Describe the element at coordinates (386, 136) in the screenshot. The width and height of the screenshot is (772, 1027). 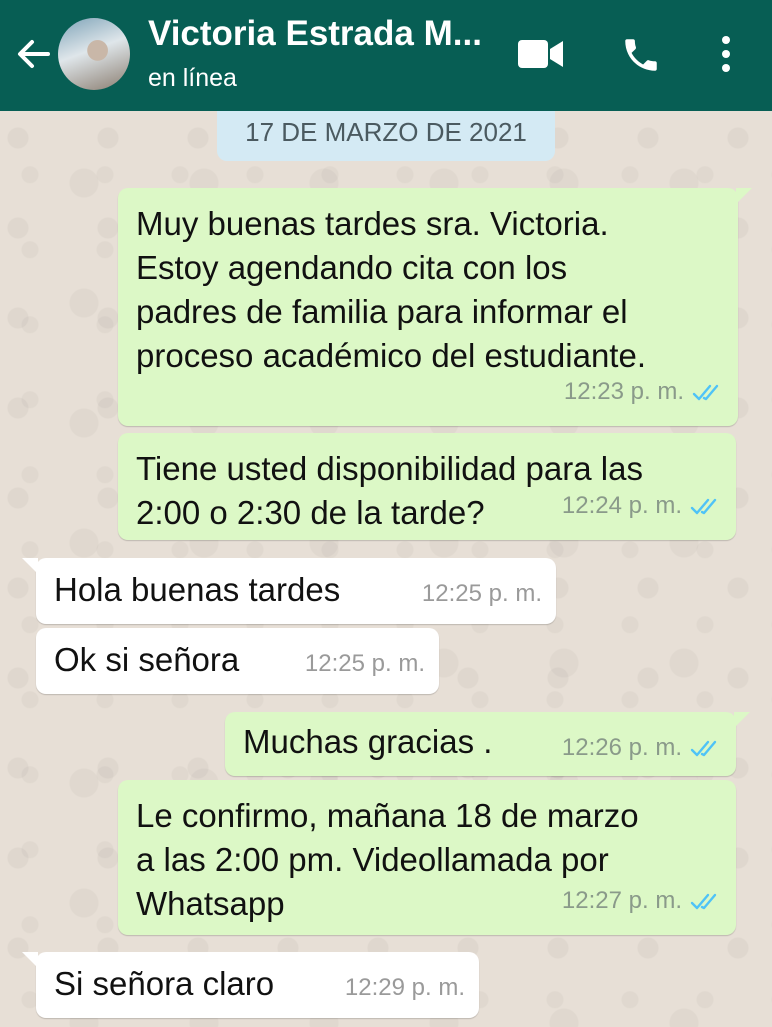
I see `date-separator: 17 DE MARZO DE 2021` at that location.